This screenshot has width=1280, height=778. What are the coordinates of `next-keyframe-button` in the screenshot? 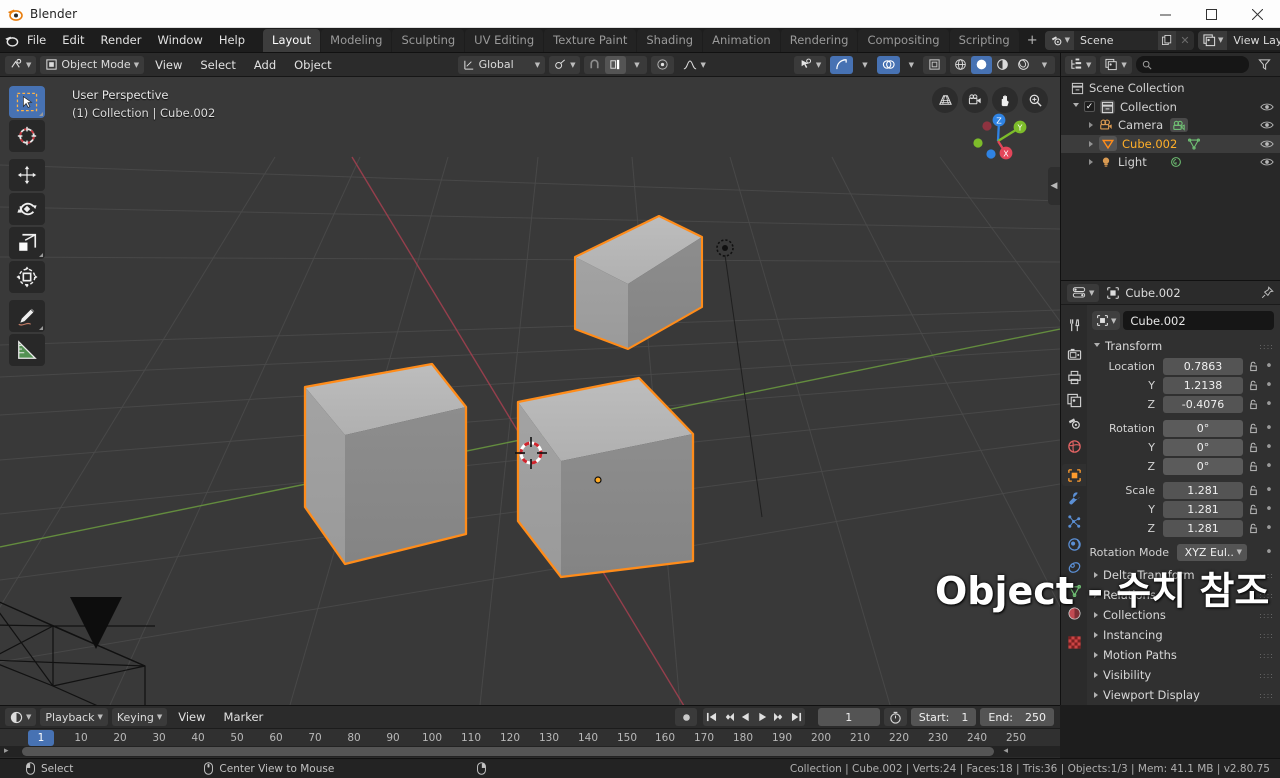 It's located at (779, 717).